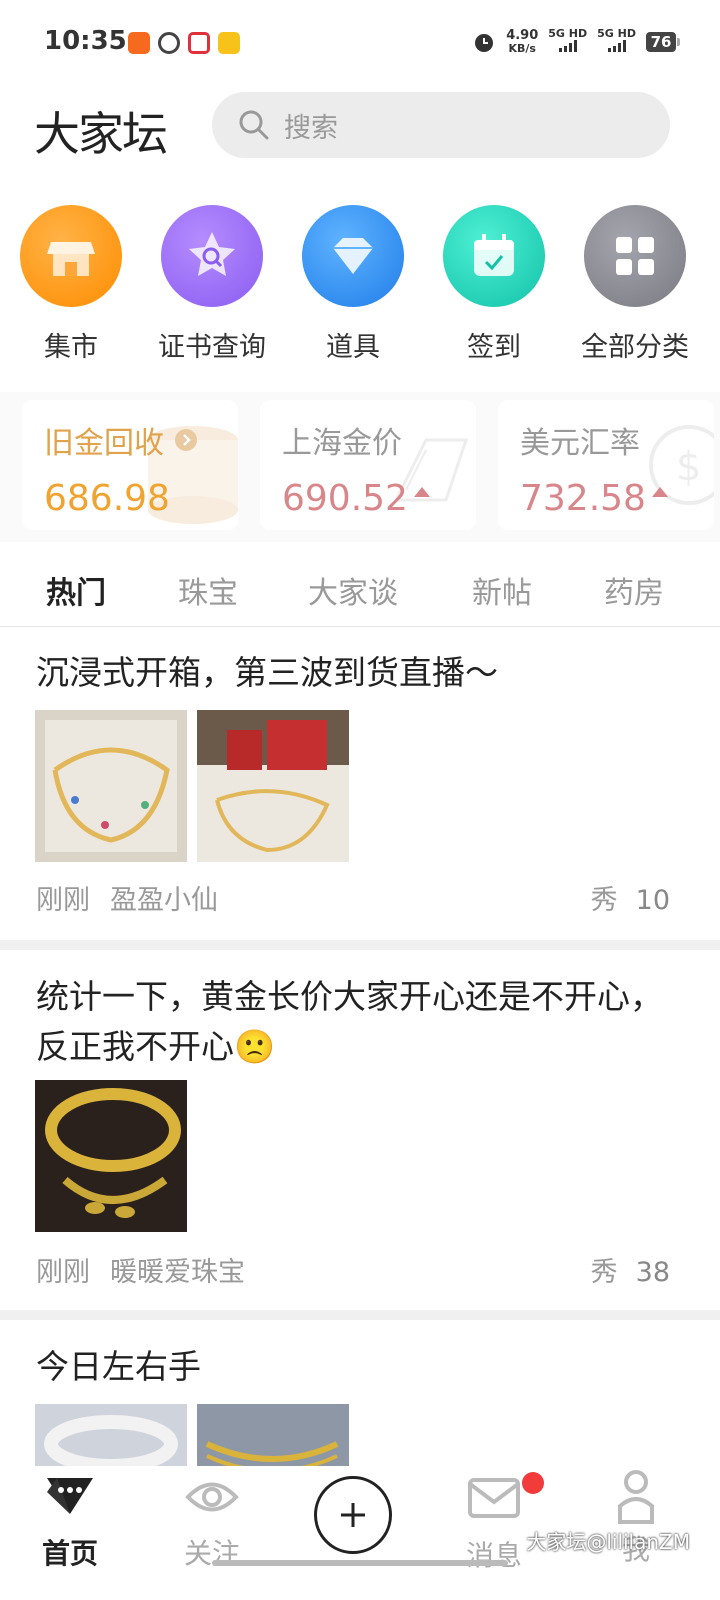 This screenshot has height=1600, width=720. I want to click on price-value: 686.98, so click(107, 498).